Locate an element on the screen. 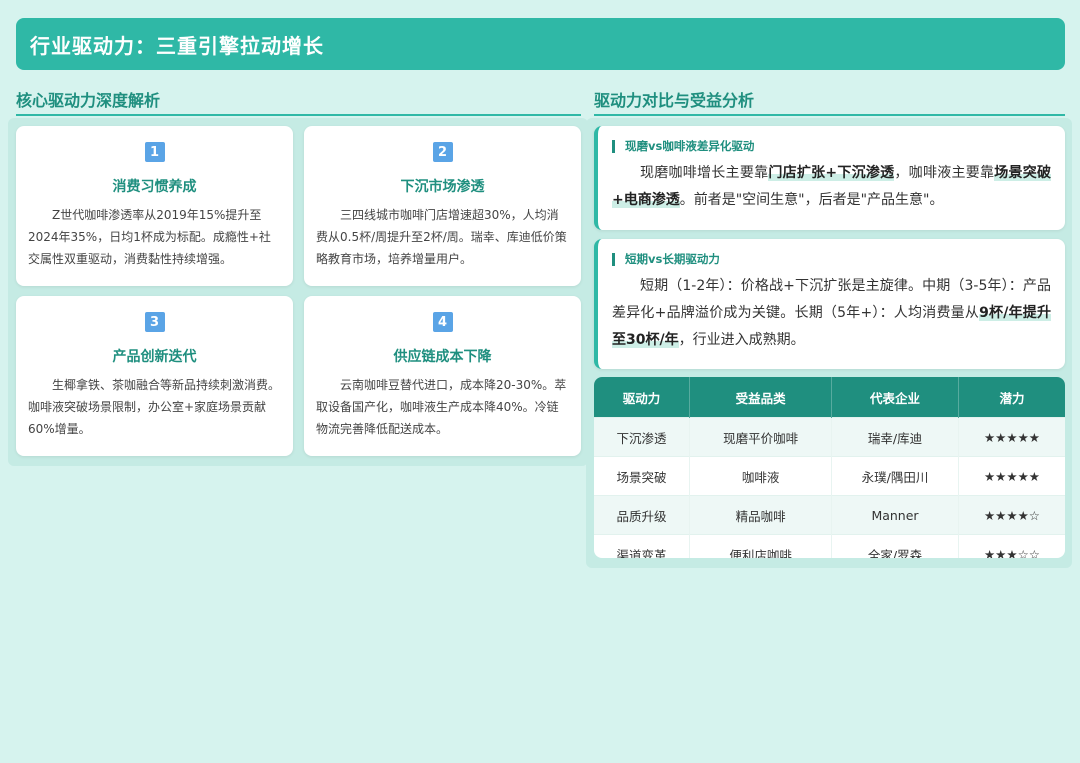  rating-stars: ★★★★☆ is located at coordinates (1011, 515).